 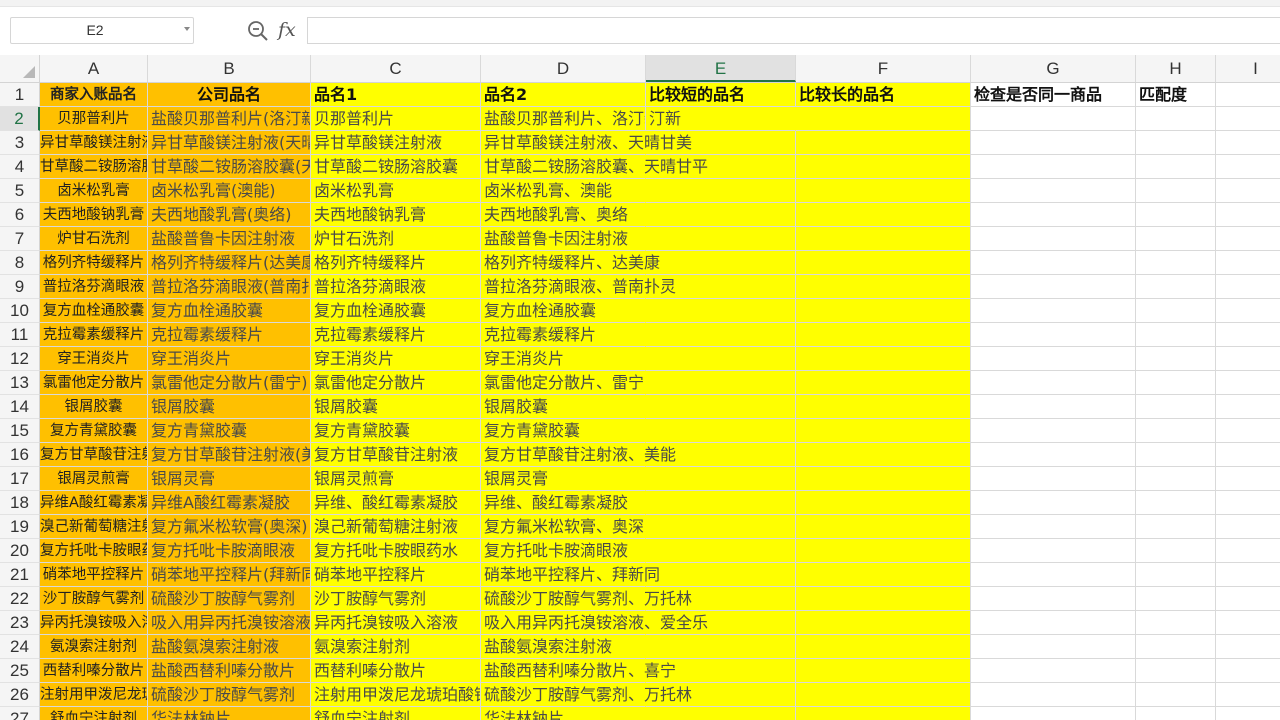 What do you see at coordinates (396, 95) in the screenshot?
I see `cell-c: 品名1` at bounding box center [396, 95].